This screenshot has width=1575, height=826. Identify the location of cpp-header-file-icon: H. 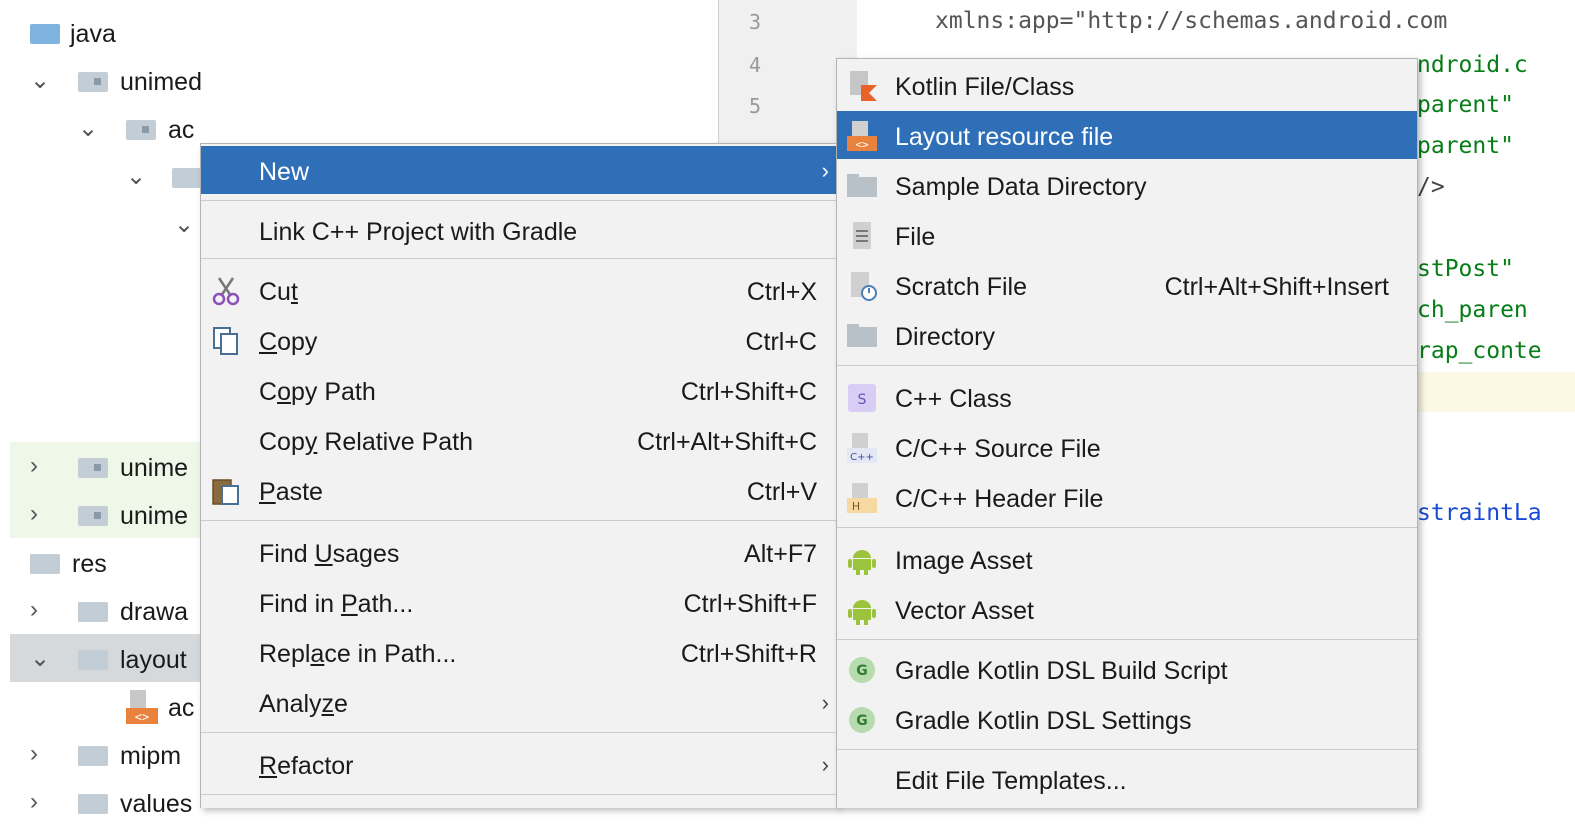
(862, 498).